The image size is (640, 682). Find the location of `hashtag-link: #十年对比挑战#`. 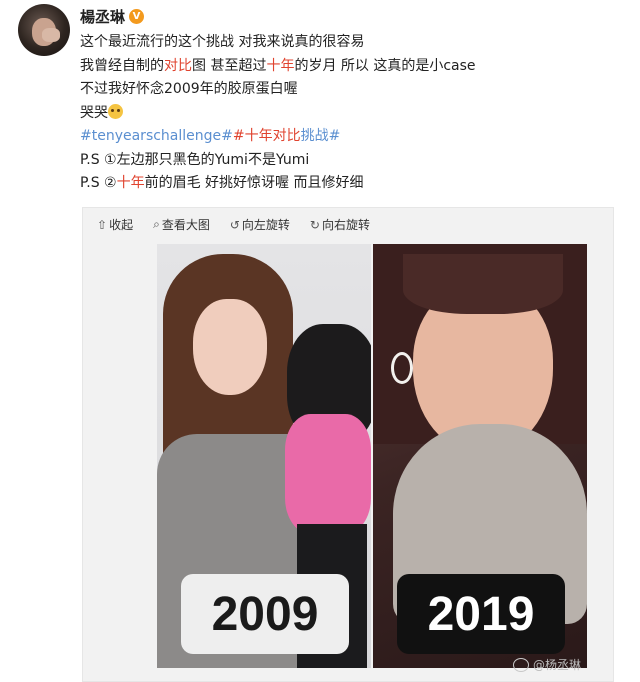

hashtag-link: #十年对比挑战# is located at coordinates (286, 136).